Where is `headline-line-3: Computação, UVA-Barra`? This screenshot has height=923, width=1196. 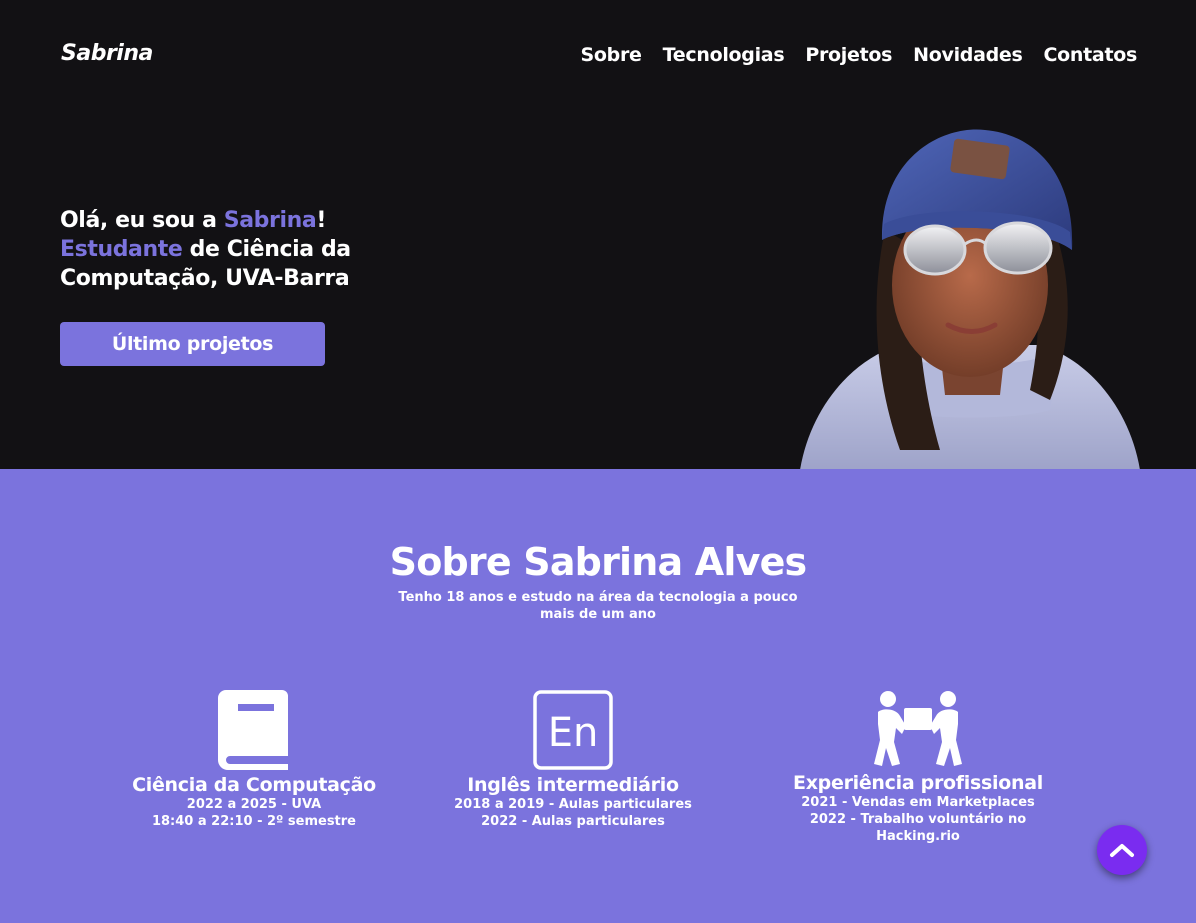 headline-line-3: Computação, UVA-Barra is located at coordinates (205, 278).